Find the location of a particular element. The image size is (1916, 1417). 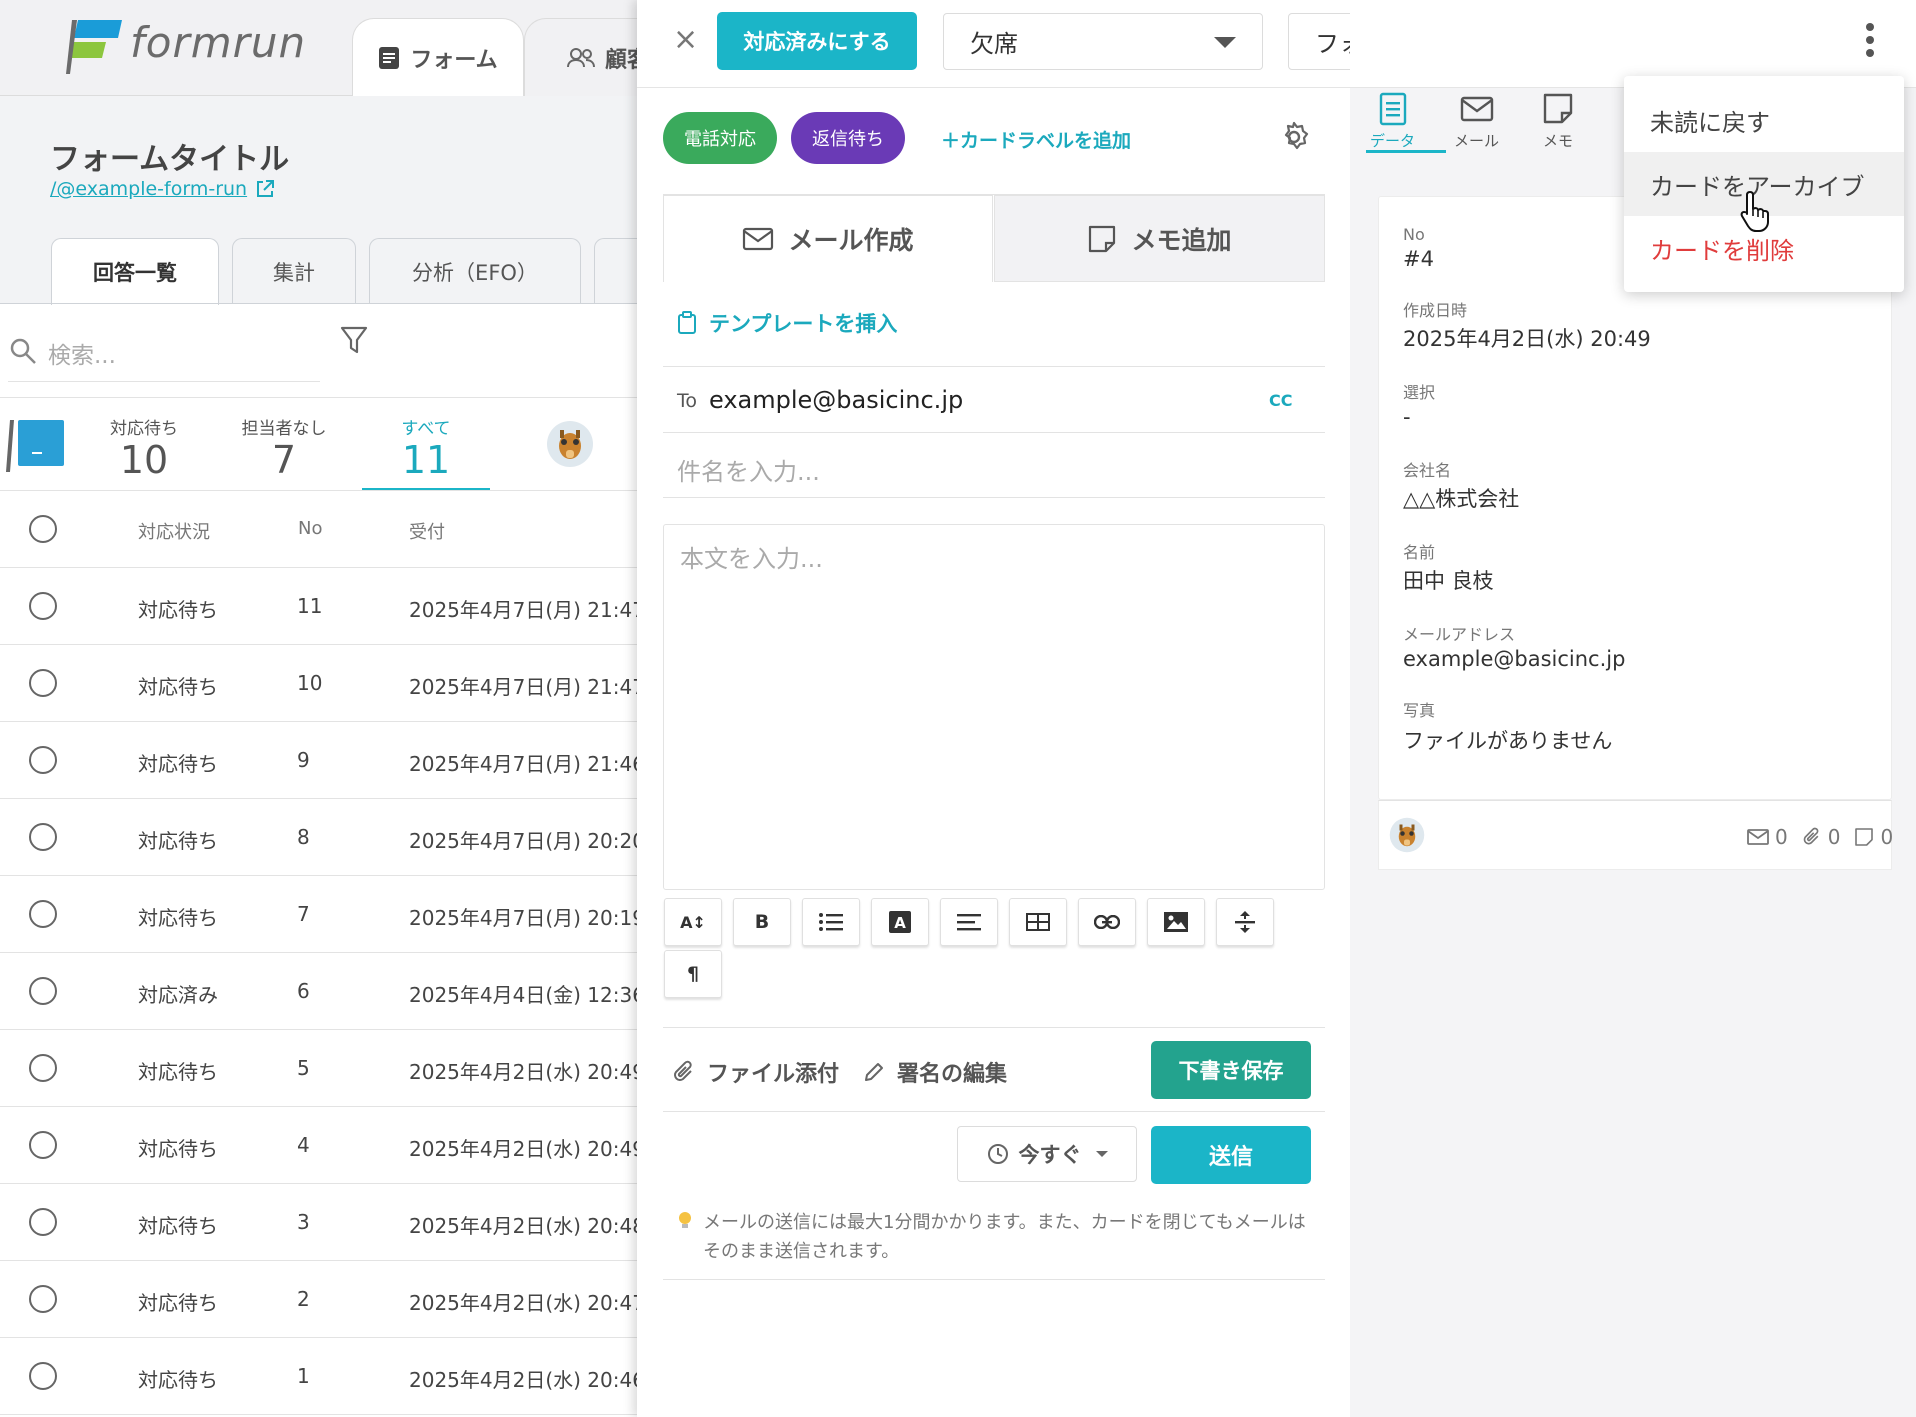

tab-compose-mail: メール作成 is located at coordinates (828, 238).